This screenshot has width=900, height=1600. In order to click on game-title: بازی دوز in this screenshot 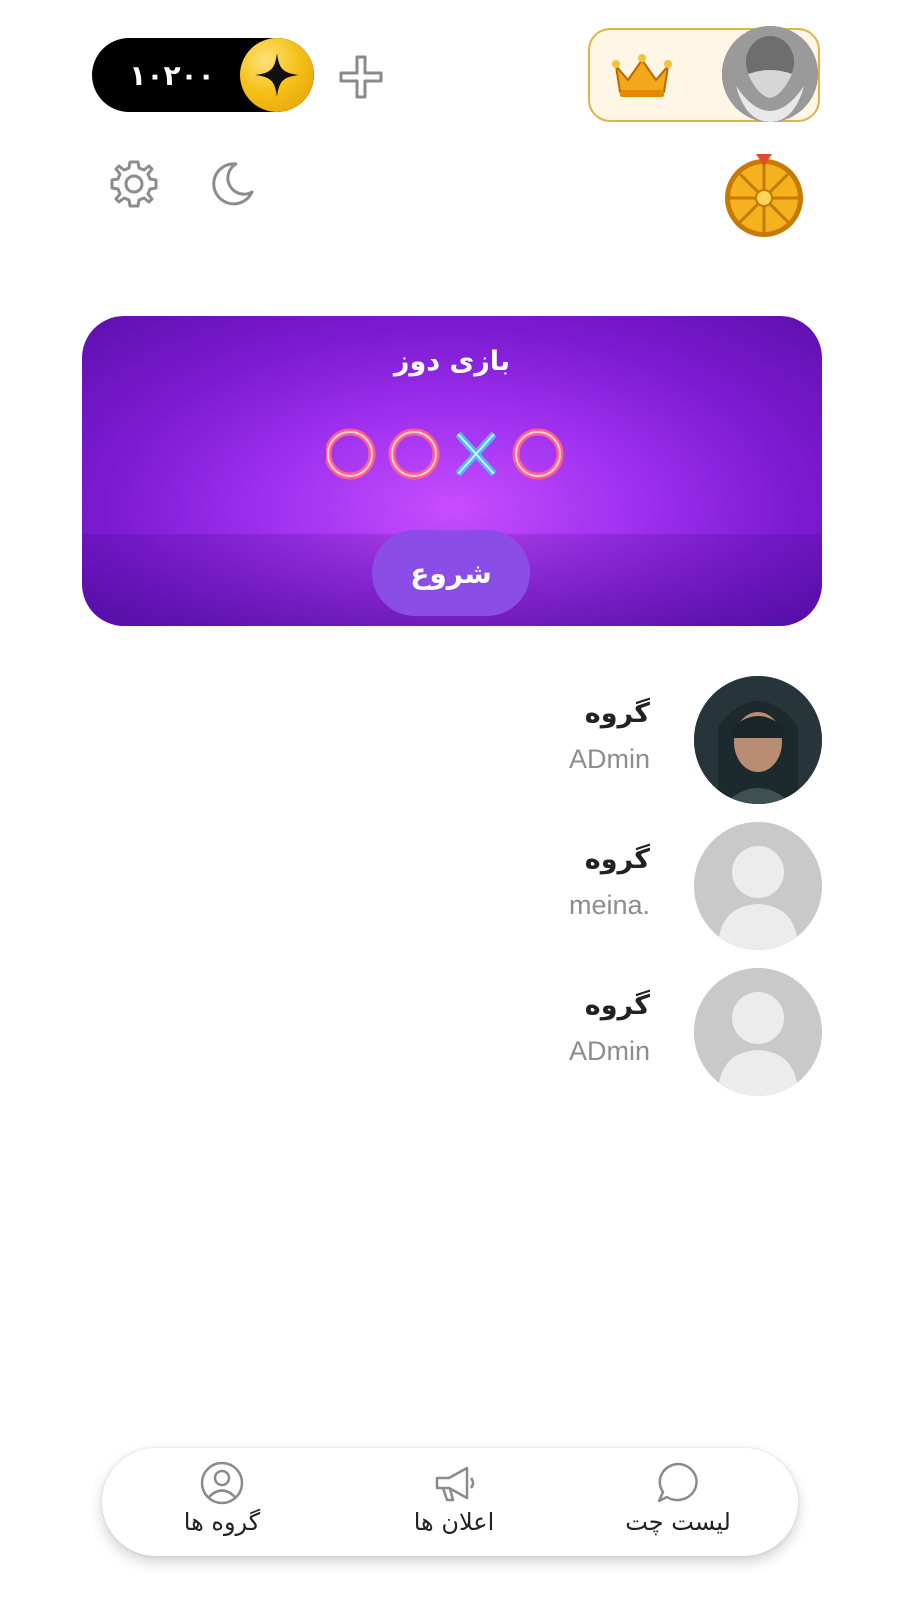, I will do `click(452, 361)`.